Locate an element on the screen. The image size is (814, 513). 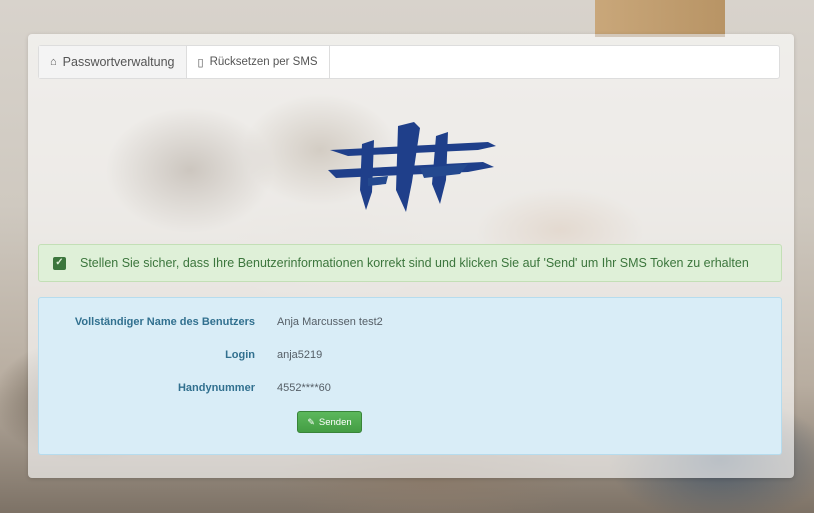
tab-label: Passwortverwaltung is located at coordinates (118, 62).